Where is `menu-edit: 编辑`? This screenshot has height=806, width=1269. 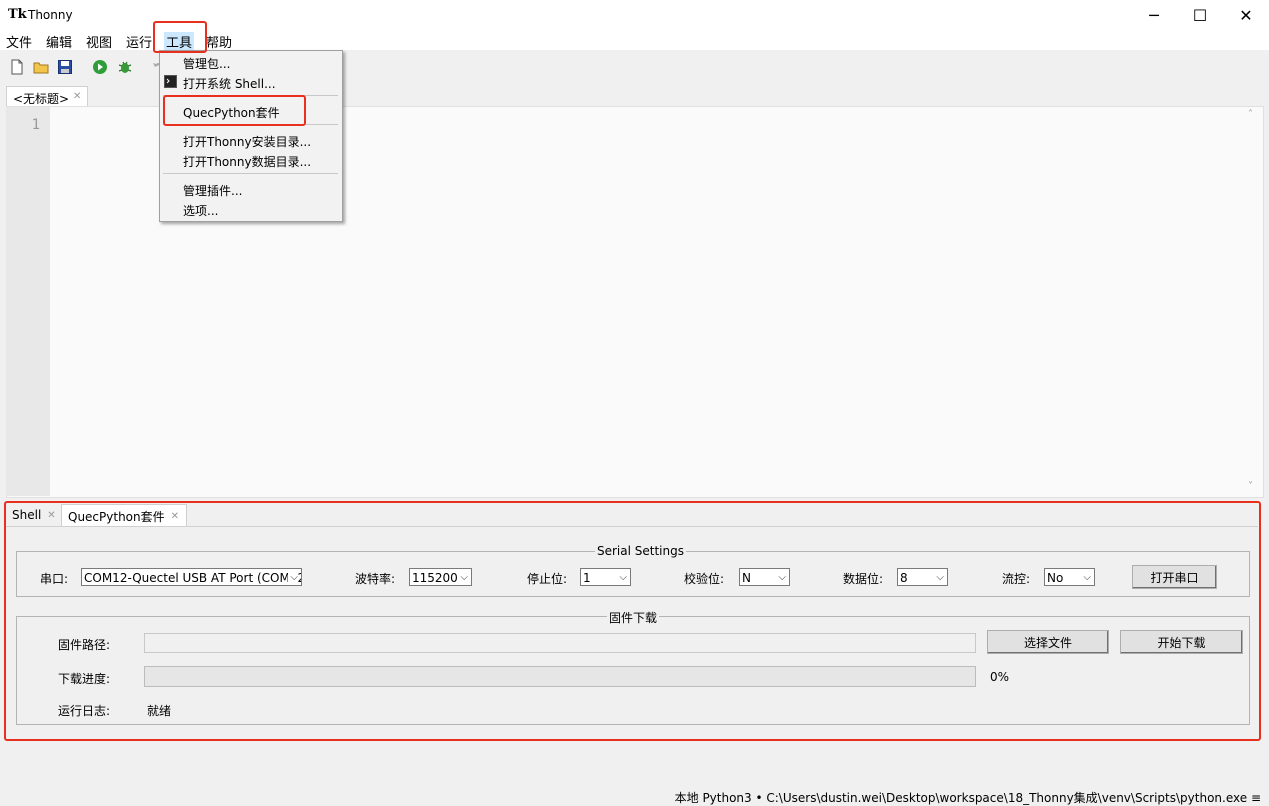
menu-edit: 编辑 is located at coordinates (59, 41).